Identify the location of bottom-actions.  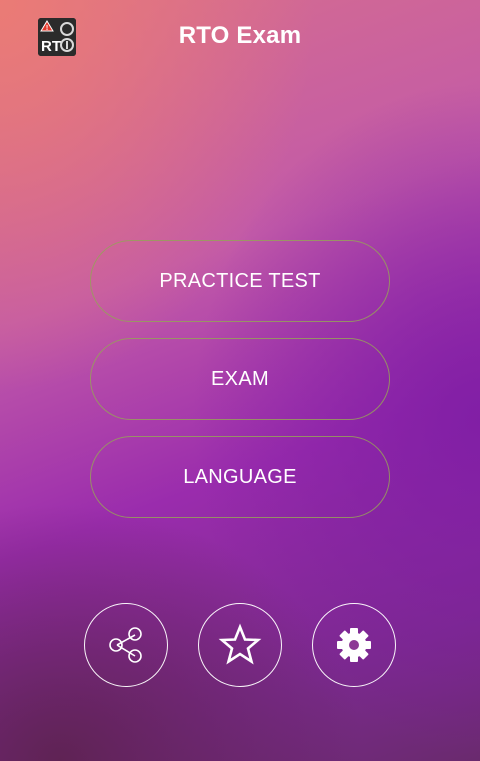
(240, 645).